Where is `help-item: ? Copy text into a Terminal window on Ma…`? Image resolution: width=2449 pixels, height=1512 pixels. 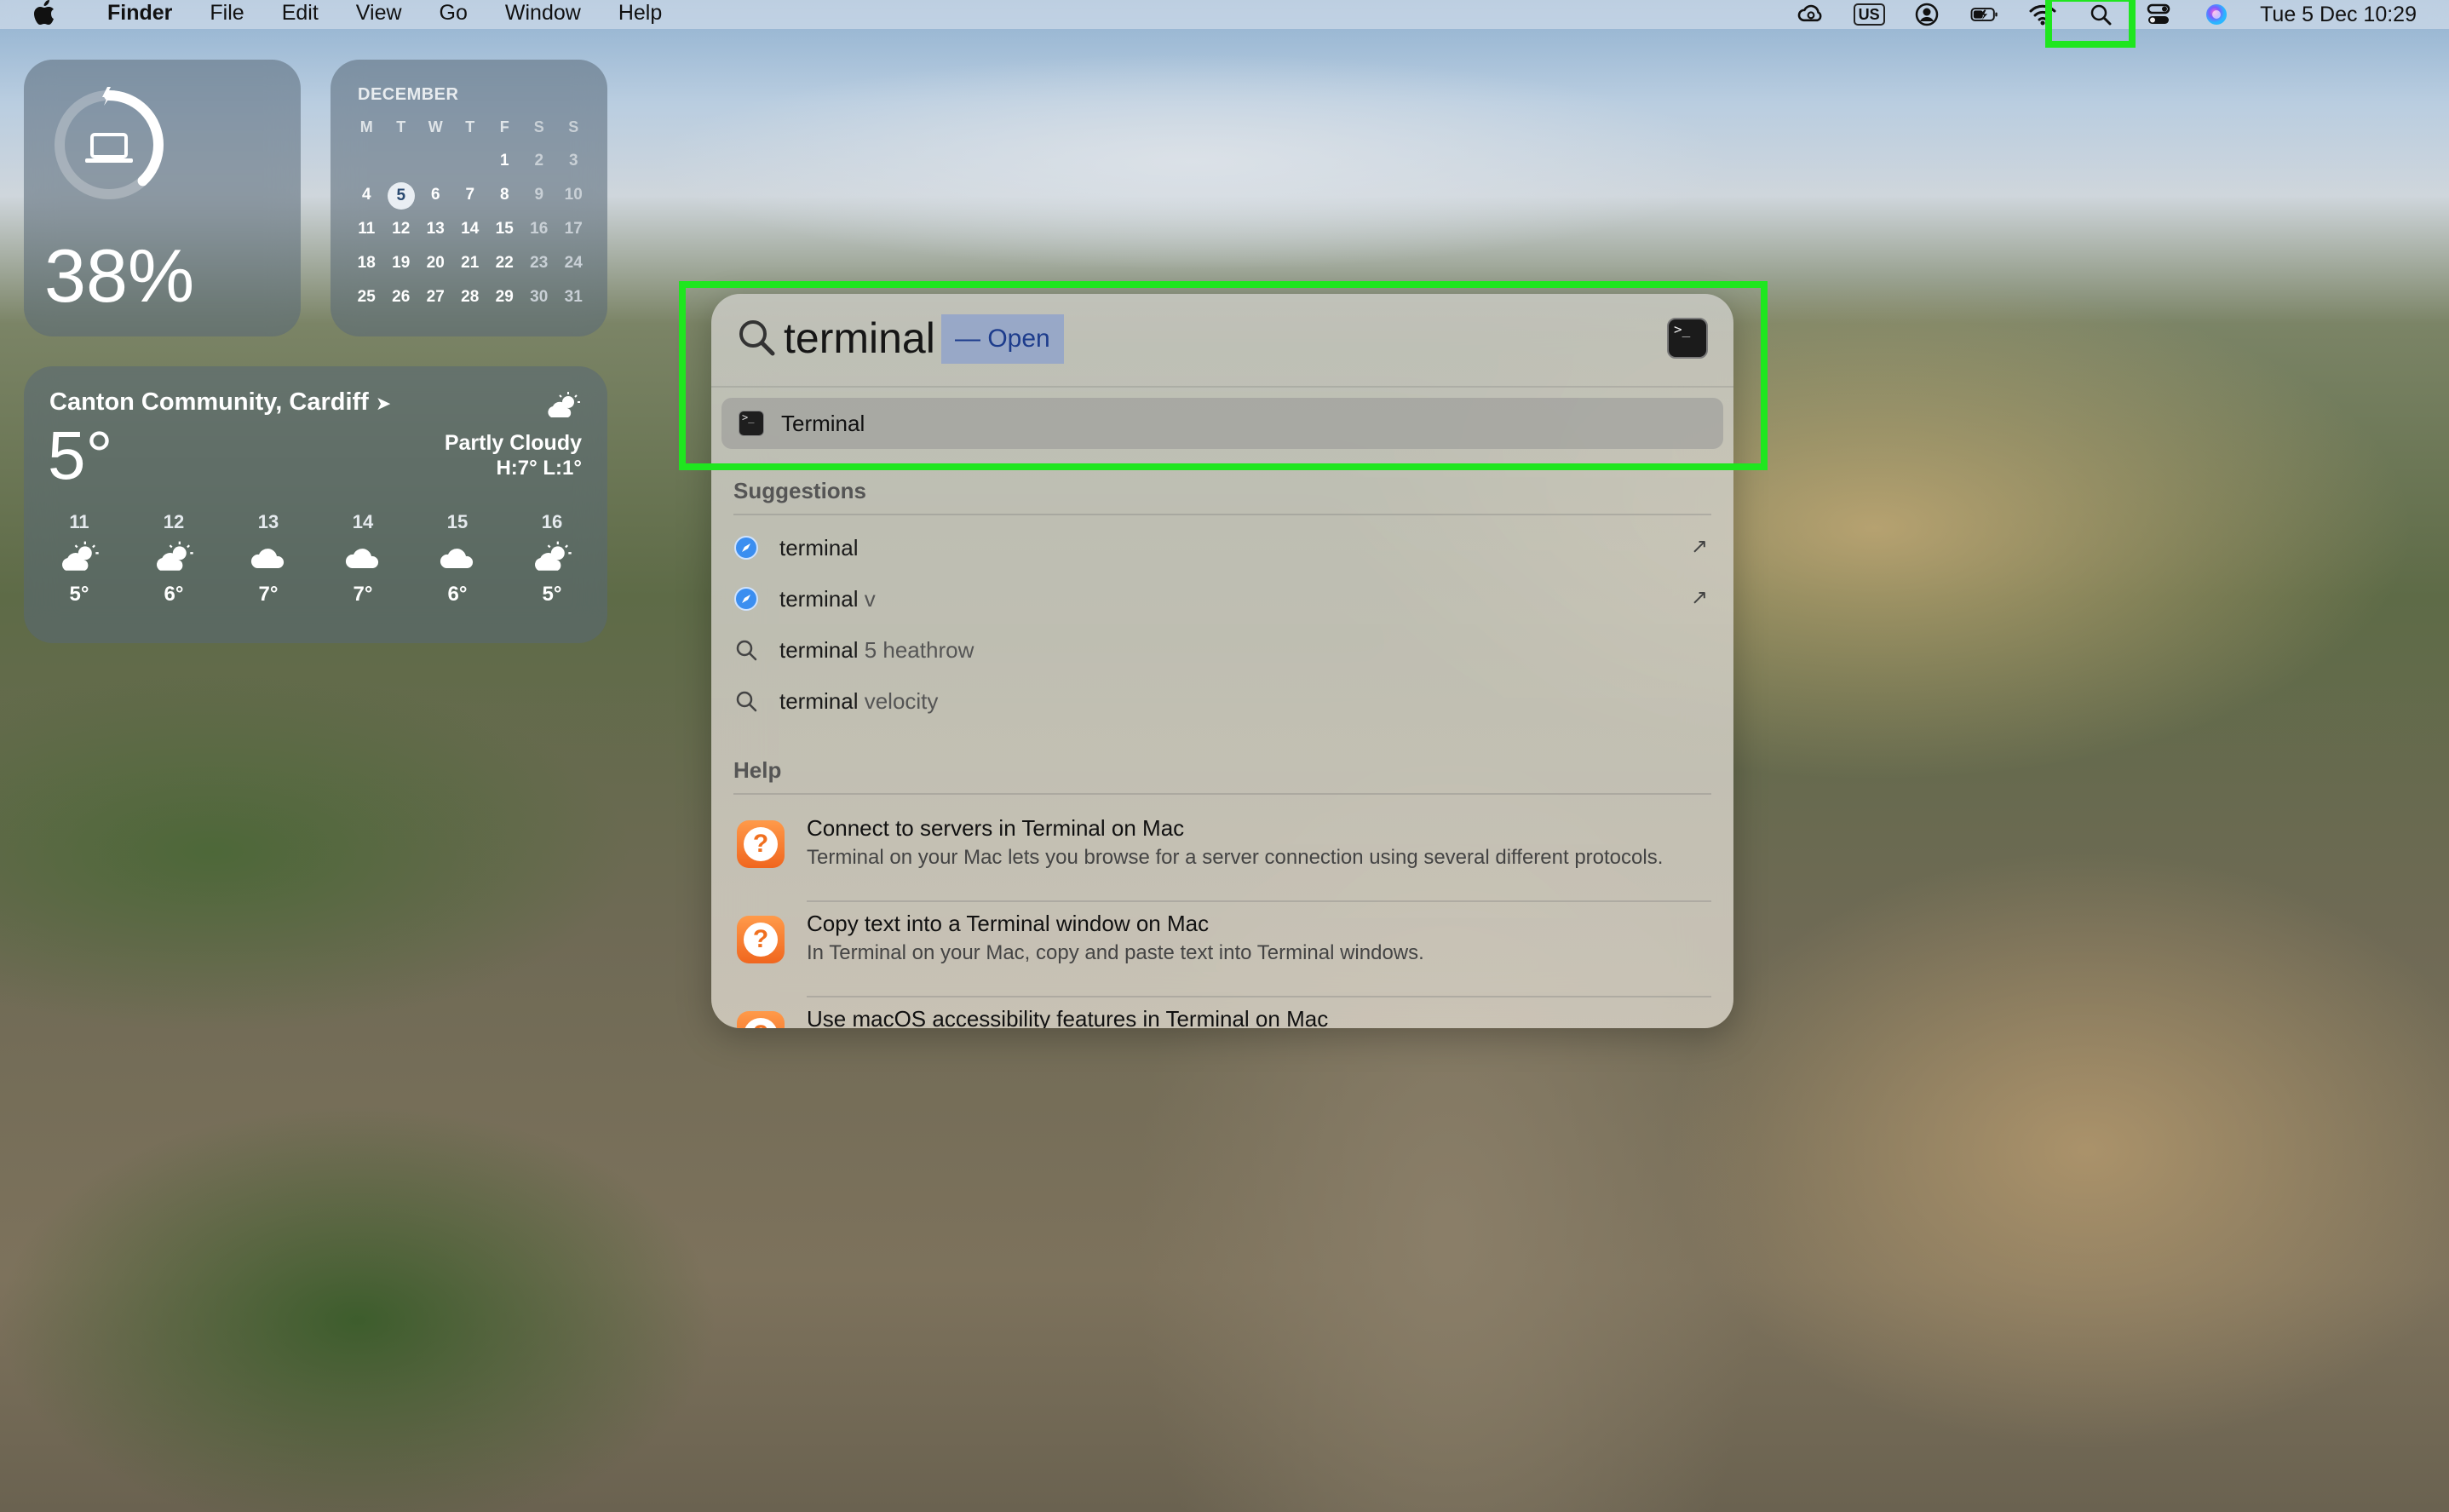
help-item: ? Copy text into a Terminal window on Ma… is located at coordinates (1222, 950).